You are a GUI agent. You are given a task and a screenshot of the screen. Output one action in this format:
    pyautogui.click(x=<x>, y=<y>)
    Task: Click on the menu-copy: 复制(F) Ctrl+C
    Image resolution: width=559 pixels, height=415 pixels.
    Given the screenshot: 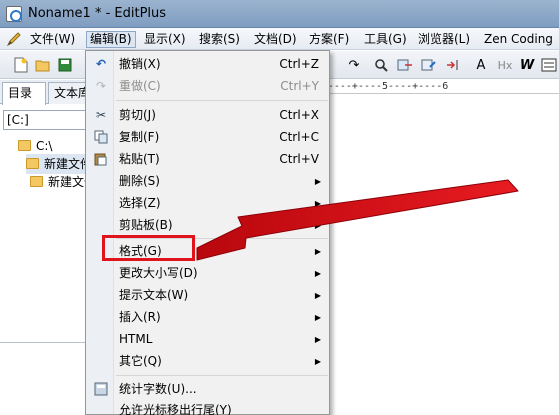 What is the action you would take?
    pyautogui.click(x=208, y=137)
    